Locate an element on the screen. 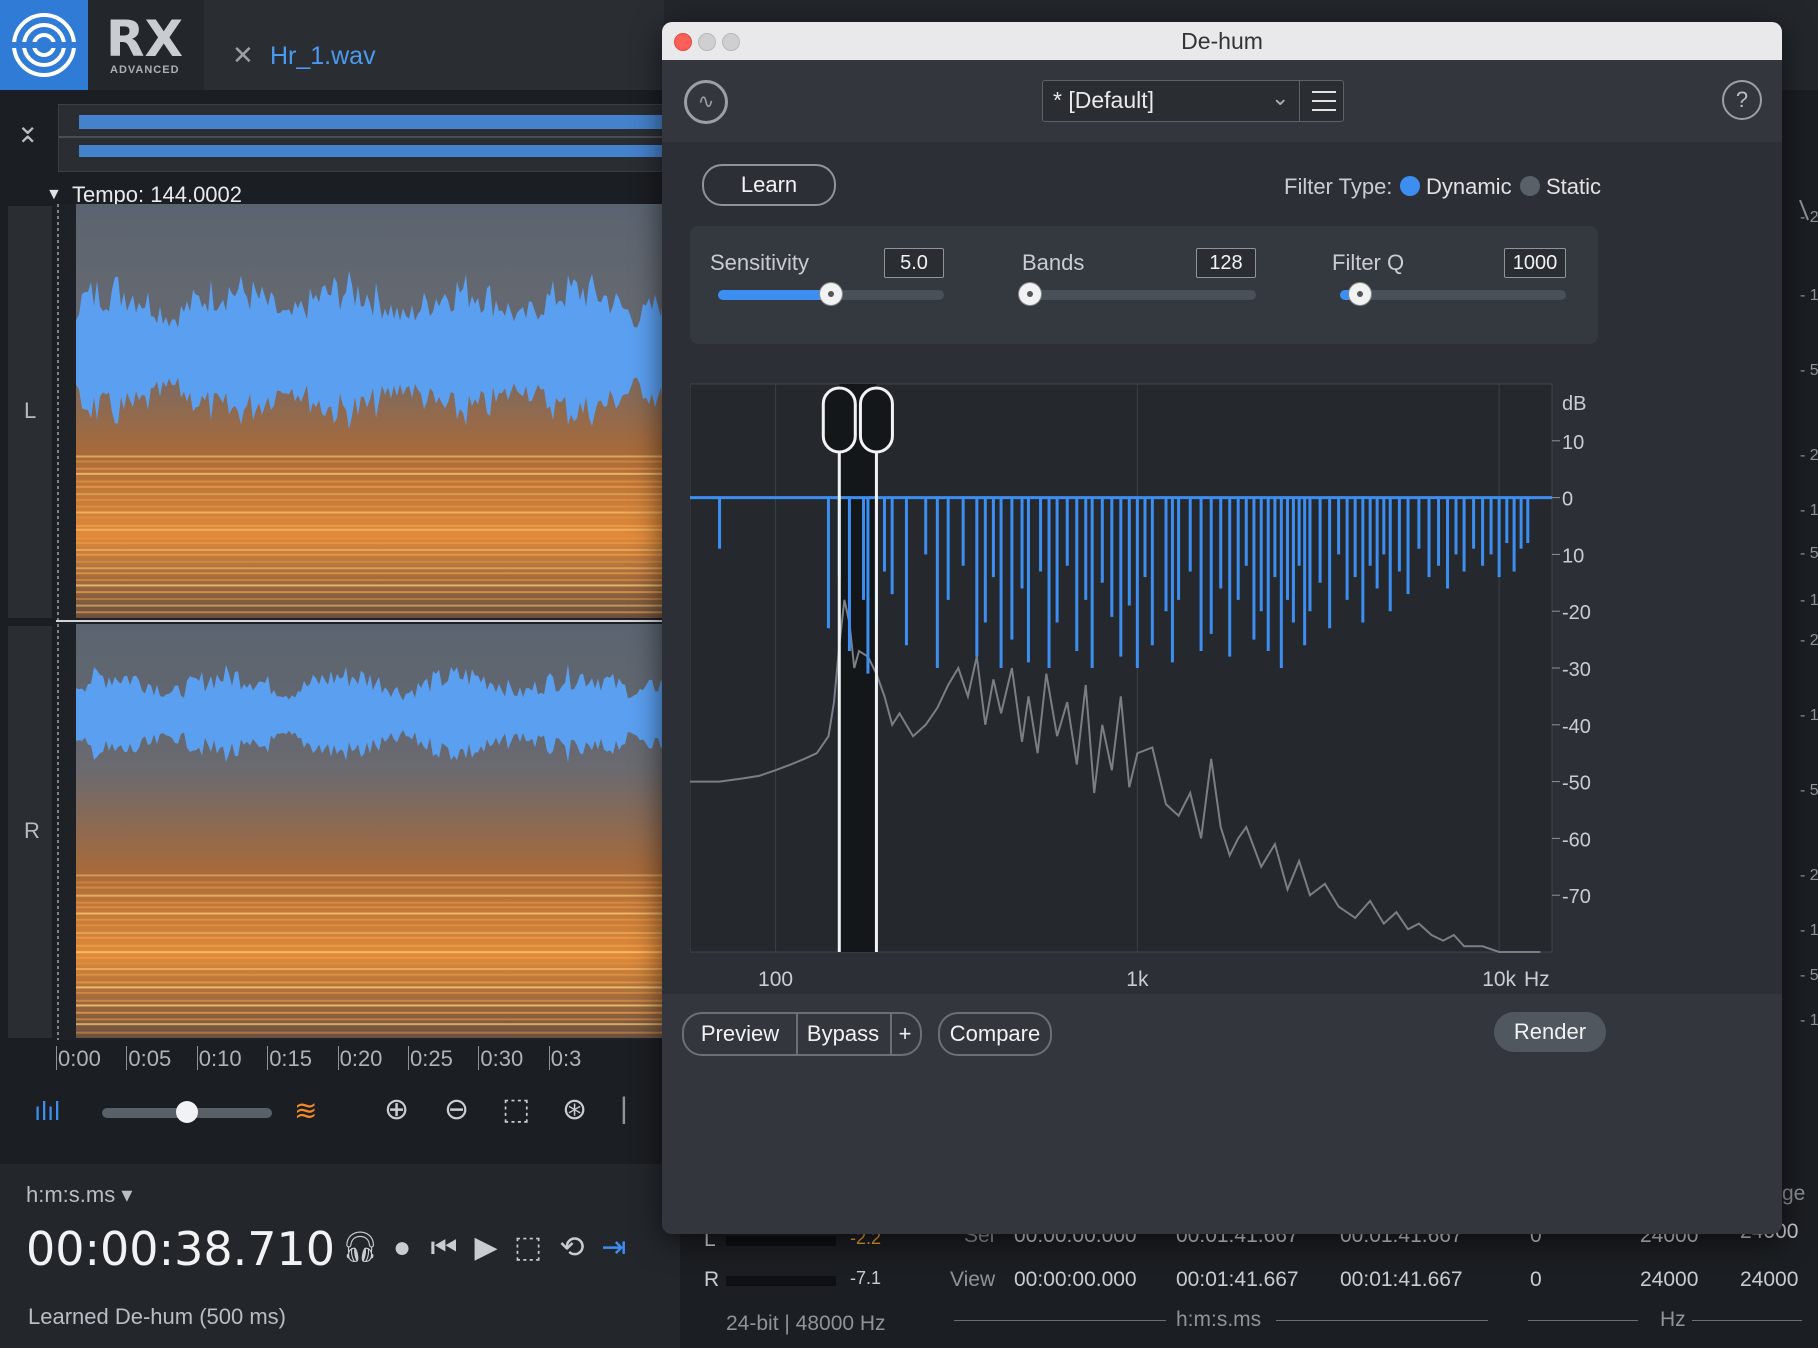  record-icon: ● is located at coordinates (402, 1248).